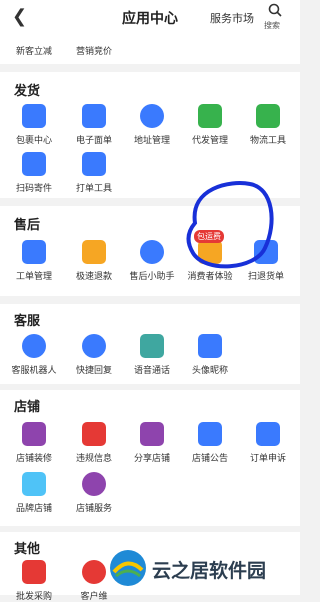 The image size is (320, 602). I want to click on diamond-icon, so click(34, 484).